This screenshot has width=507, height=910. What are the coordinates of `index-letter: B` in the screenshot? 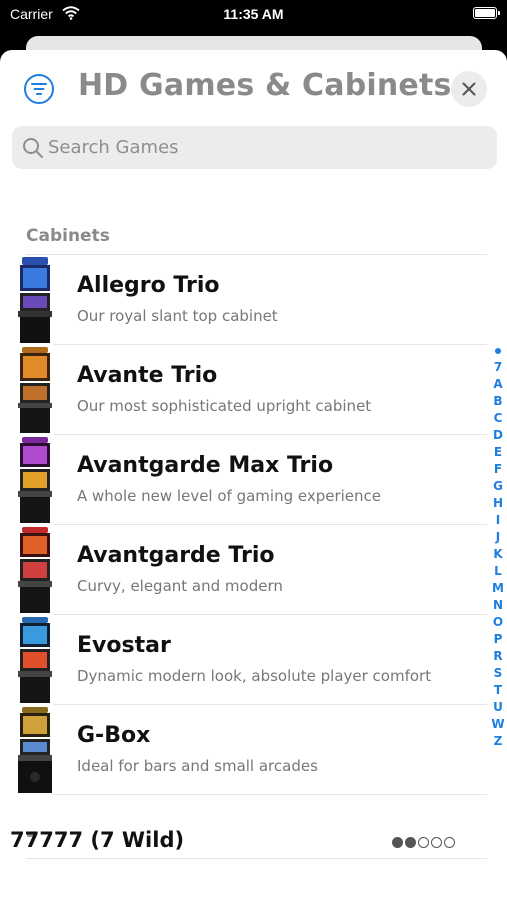 It's located at (498, 401).